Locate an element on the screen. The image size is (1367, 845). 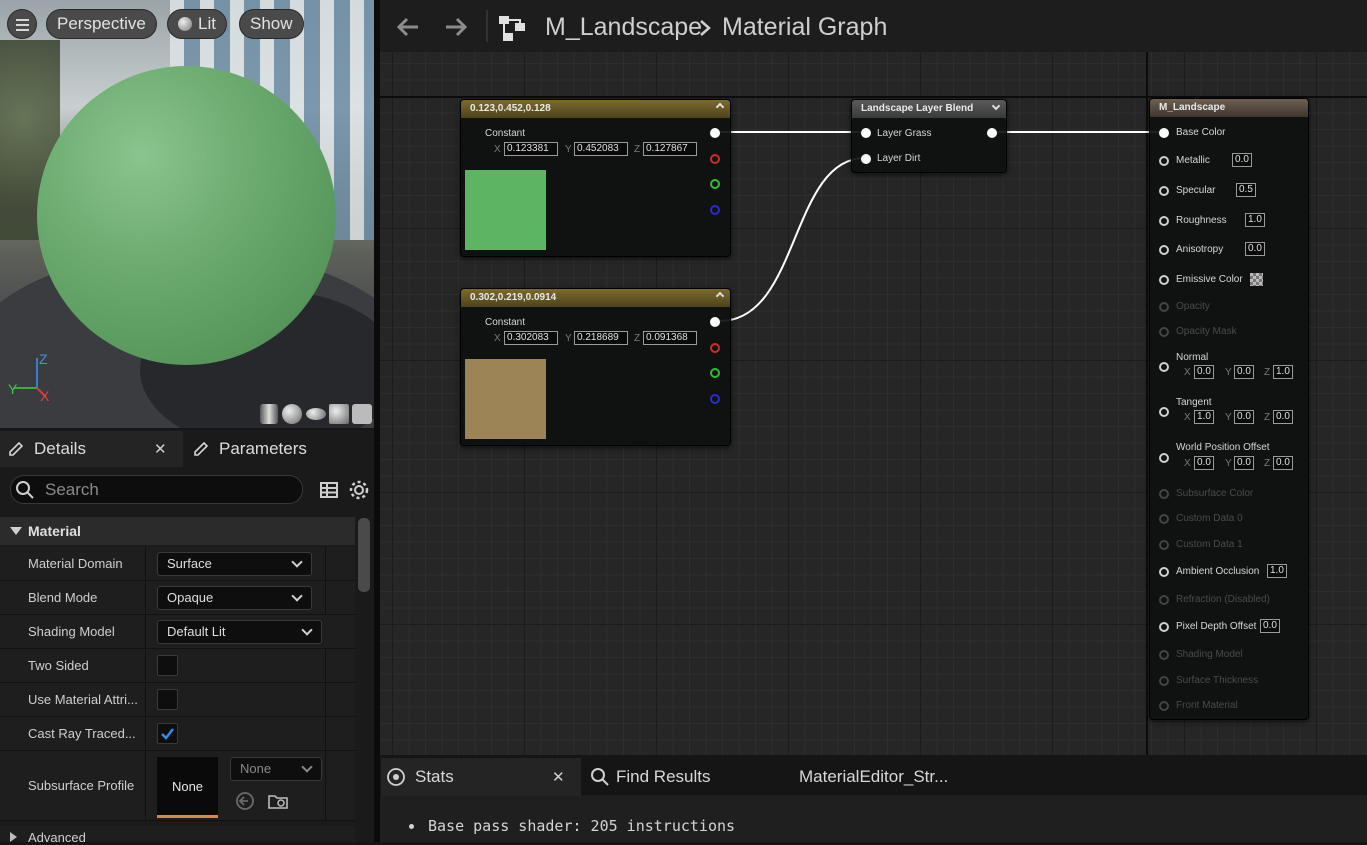
x-value-input: 0.302083 is located at coordinates (531, 338).